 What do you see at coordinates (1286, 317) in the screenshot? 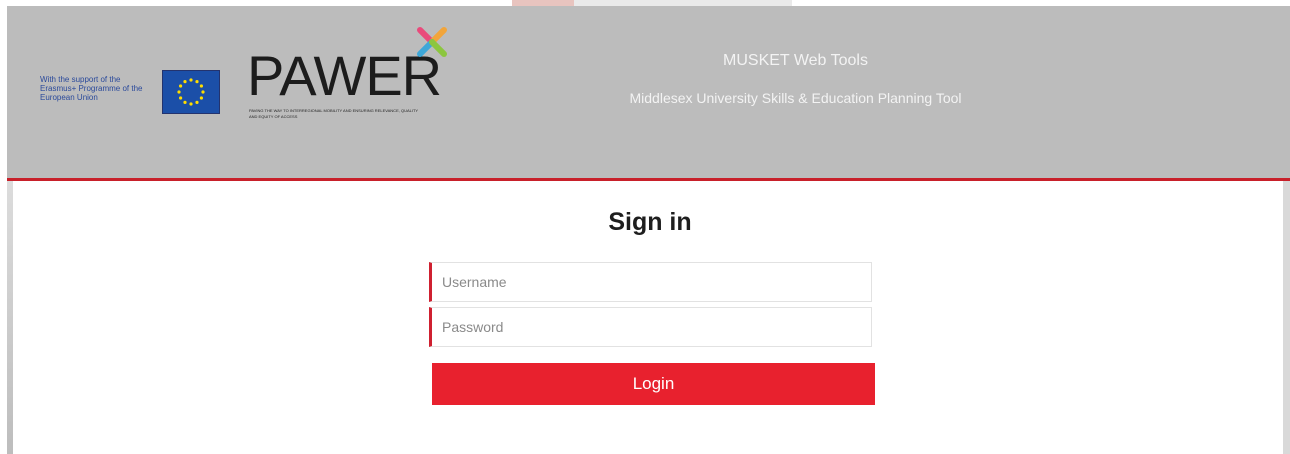
I see `right-scrollbar` at bounding box center [1286, 317].